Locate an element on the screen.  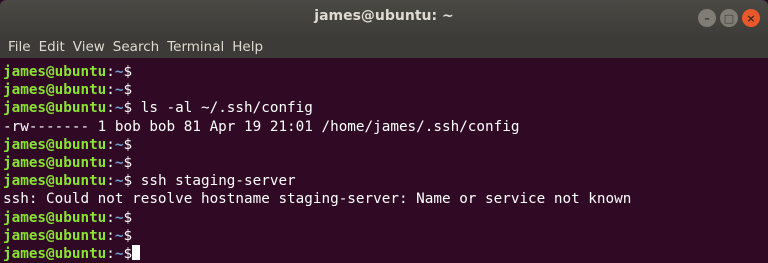
menu-terminal: Terminal is located at coordinates (195, 47).